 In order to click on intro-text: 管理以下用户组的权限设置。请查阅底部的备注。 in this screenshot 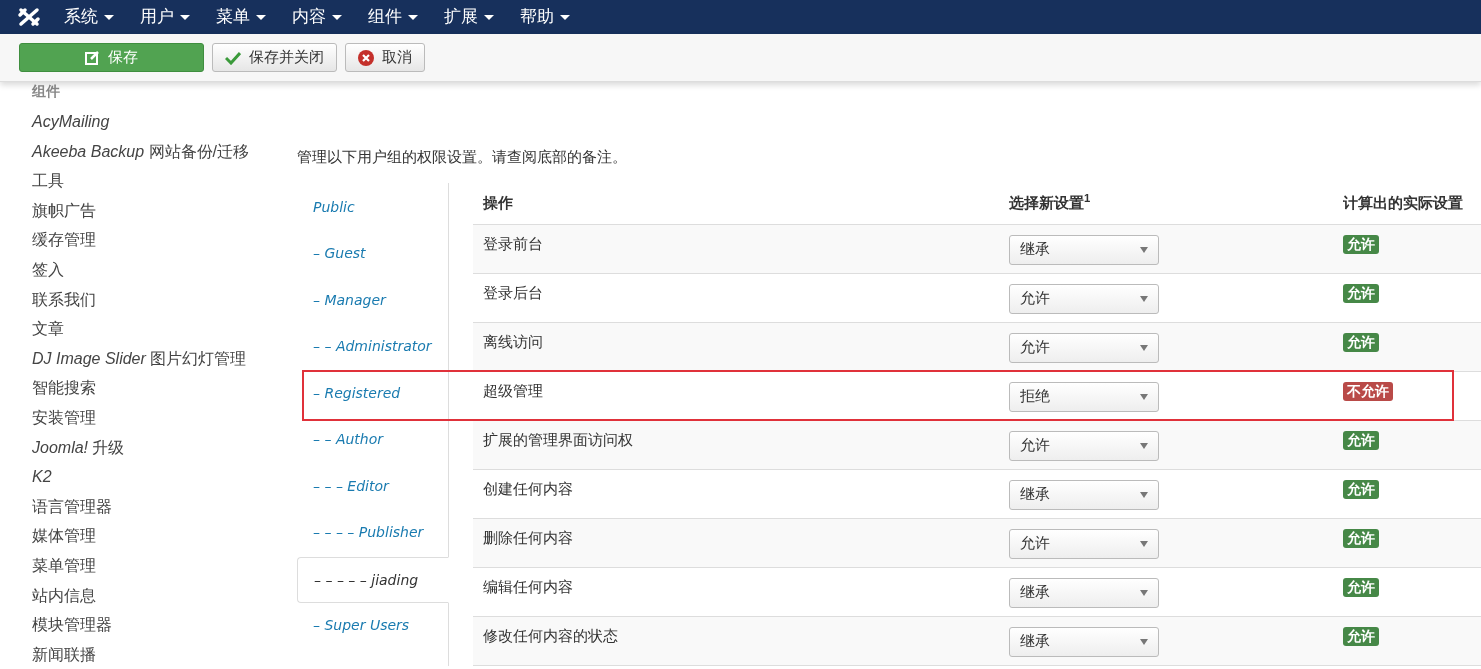, I will do `click(462, 157)`.